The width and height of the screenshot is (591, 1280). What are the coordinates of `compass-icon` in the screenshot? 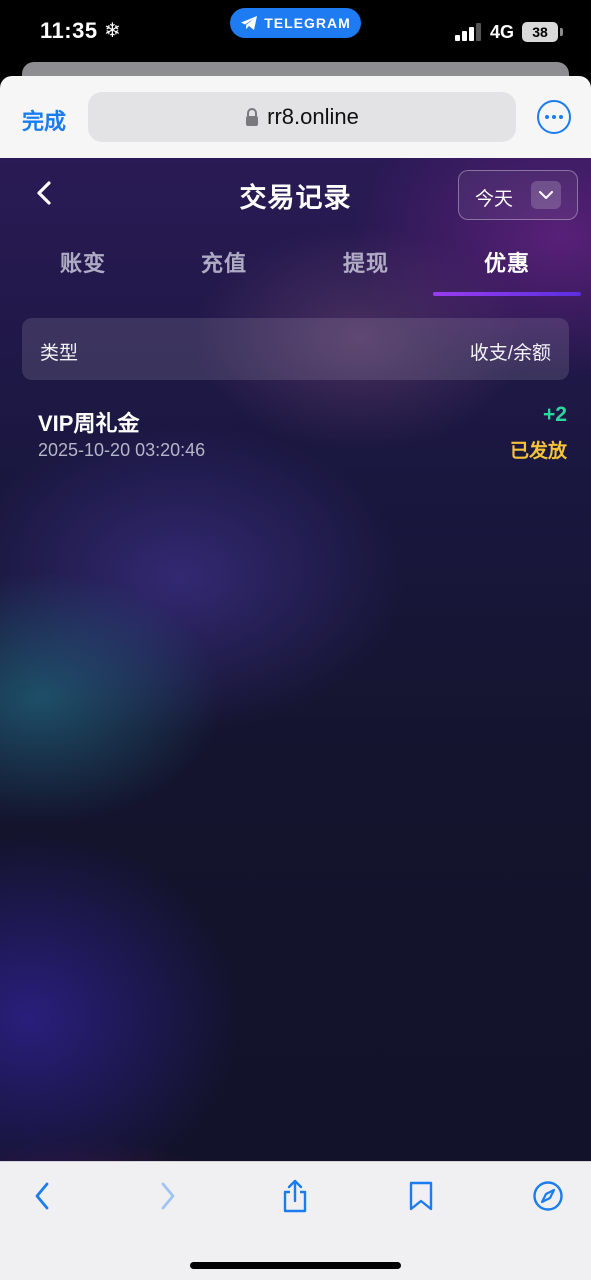 It's located at (548, 1196).